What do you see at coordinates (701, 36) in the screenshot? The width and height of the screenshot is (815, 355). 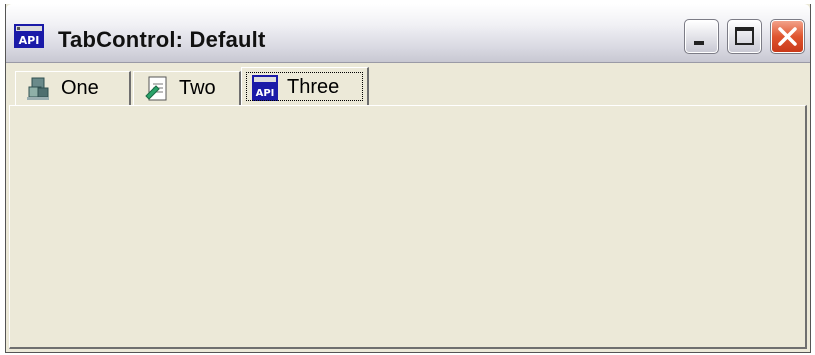 I see `minimize-button` at bounding box center [701, 36].